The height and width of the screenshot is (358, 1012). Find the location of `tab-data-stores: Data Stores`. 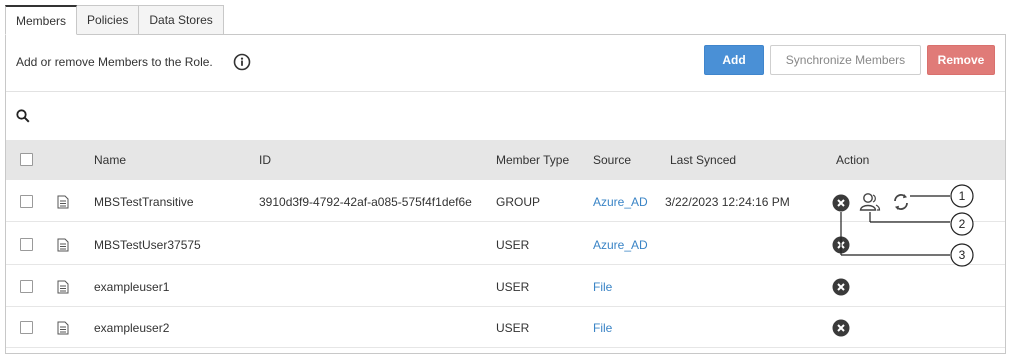

tab-data-stores: Data Stores is located at coordinates (181, 20).